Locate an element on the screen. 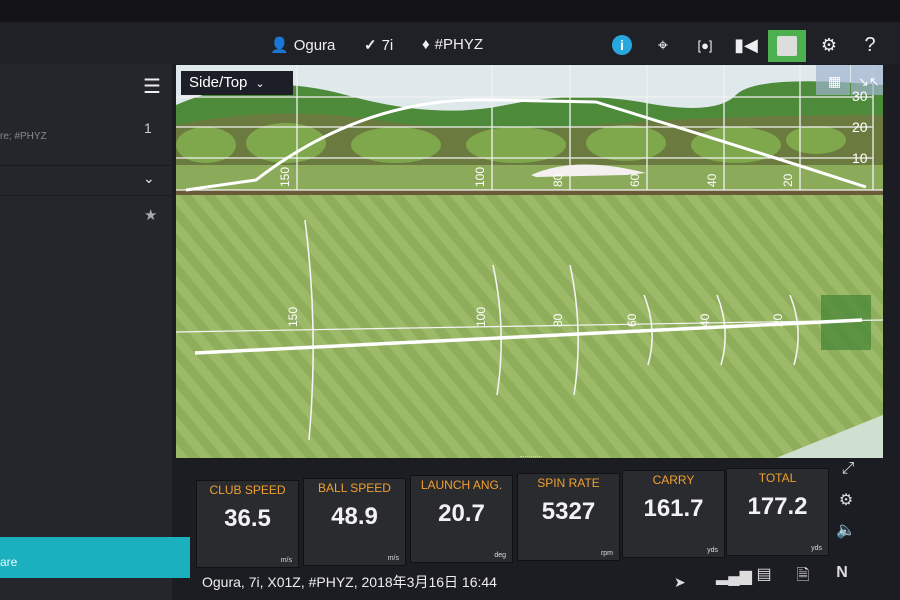  user-info: 👤 Ogura is located at coordinates (303, 45).